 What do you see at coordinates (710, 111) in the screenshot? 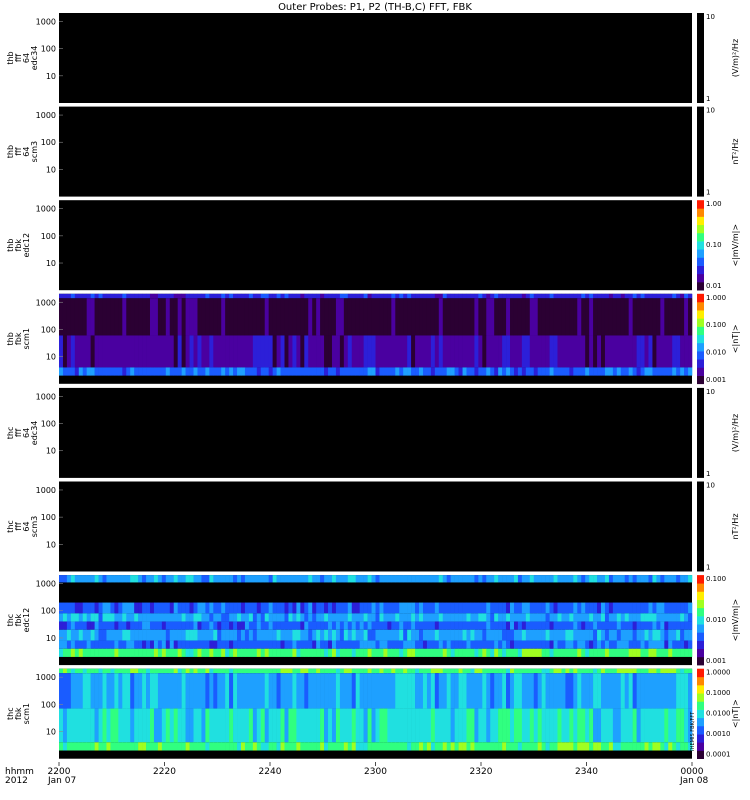
I see `colorbar-tick-label: 10` at bounding box center [710, 111].